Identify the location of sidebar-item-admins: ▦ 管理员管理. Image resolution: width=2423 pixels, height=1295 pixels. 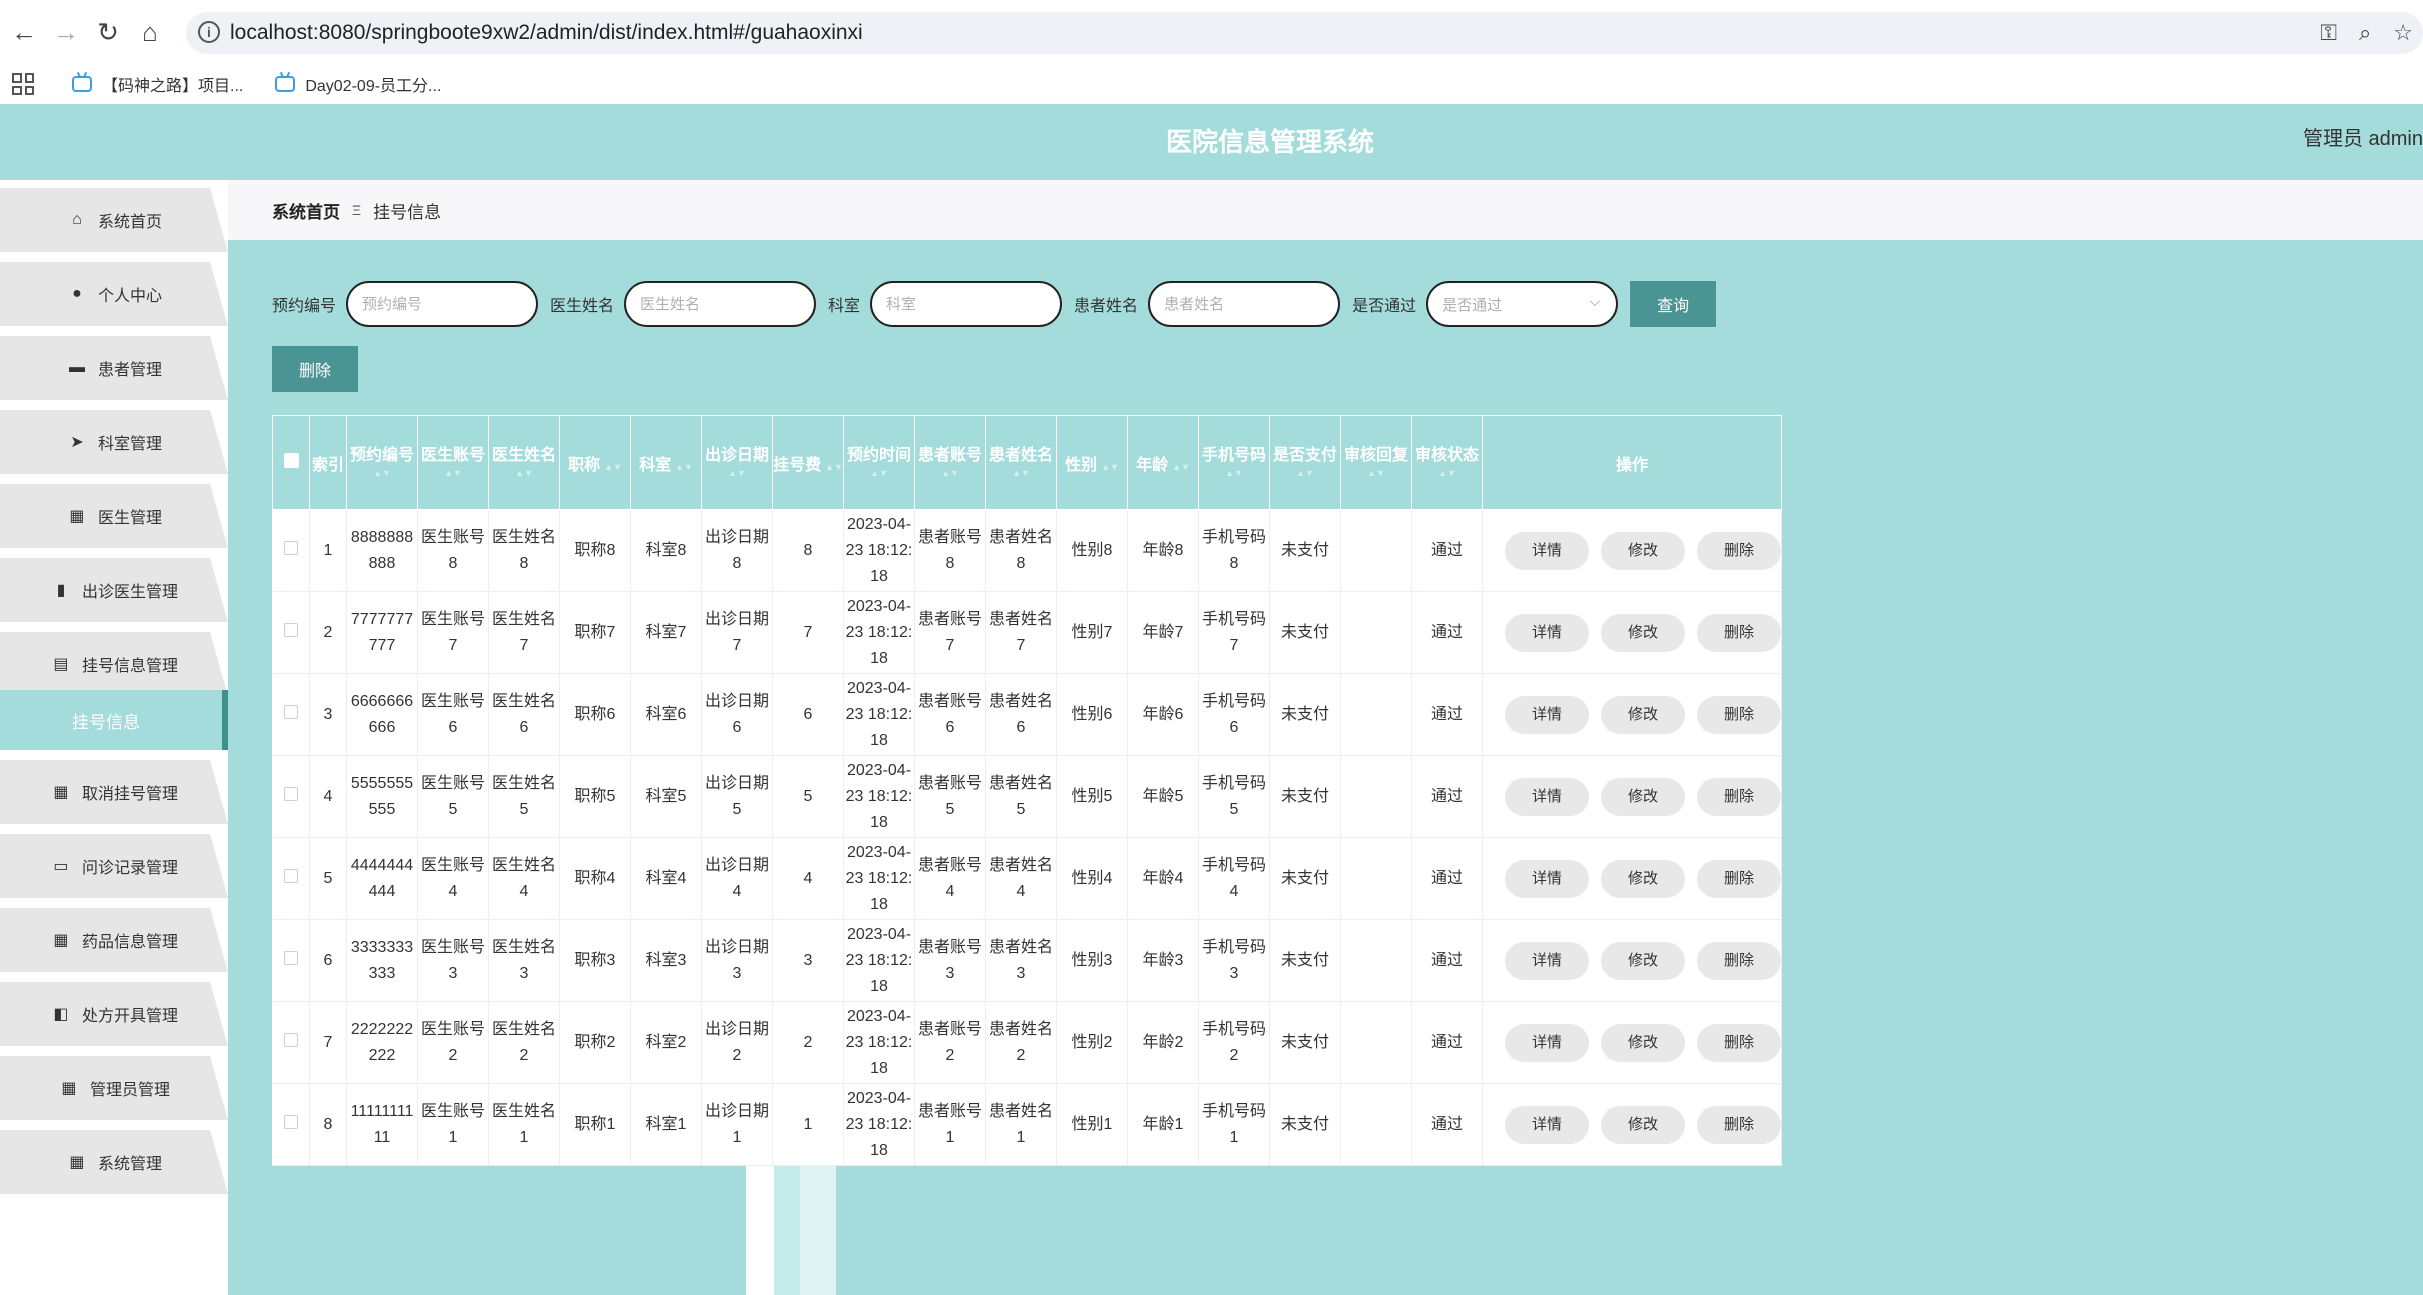
(114, 1088).